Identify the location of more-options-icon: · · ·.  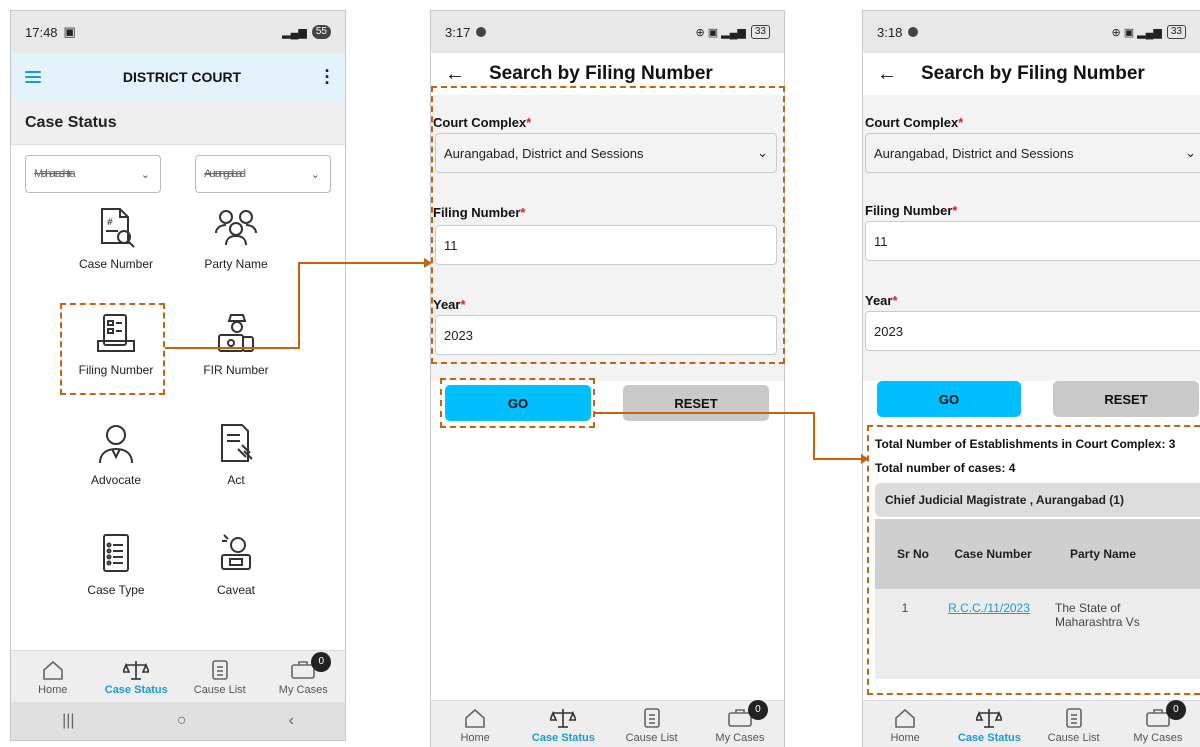
(327, 77).